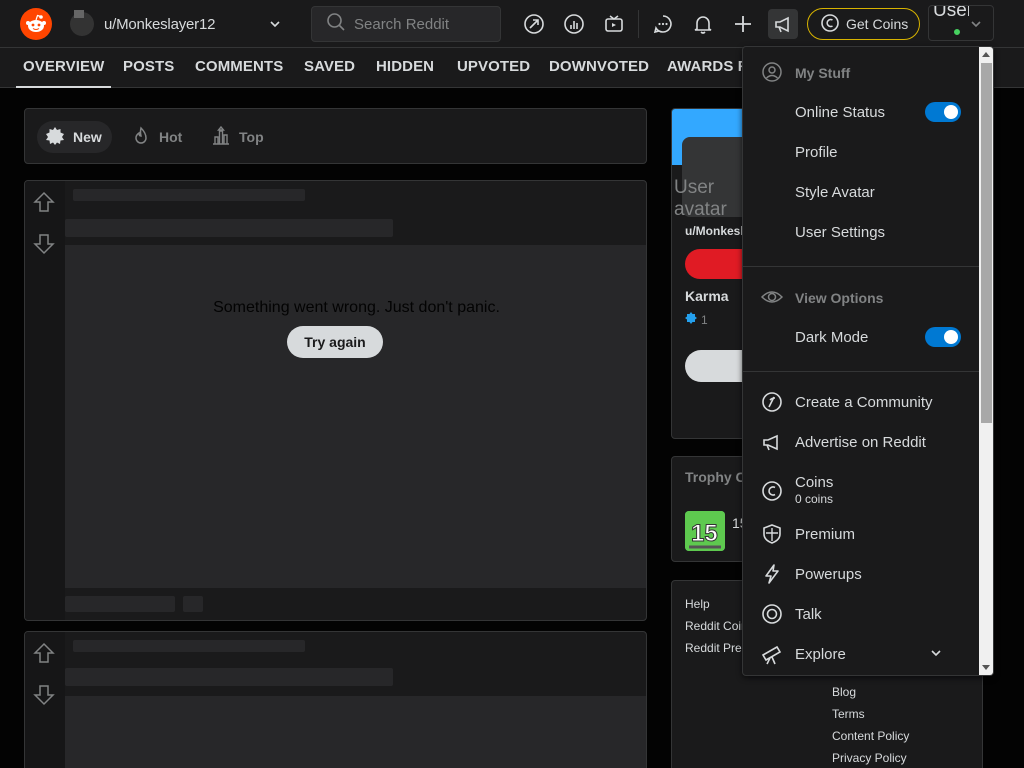 This screenshot has width=1024, height=768. Describe the element at coordinates (951, 12) in the screenshot. I see `user-avatar-alt-text: User avatar` at that location.